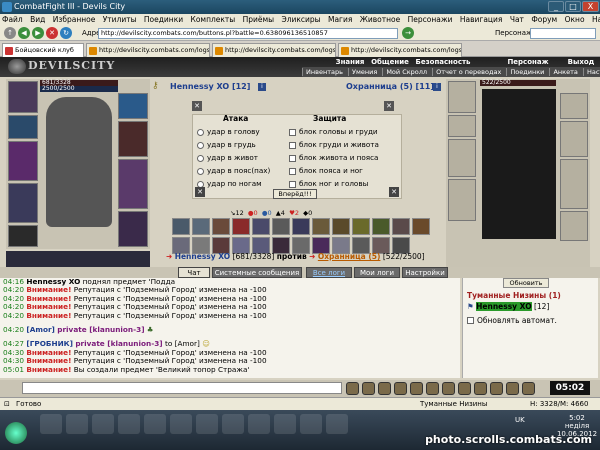 Image resolution: width=600 pixels, height=450 pixels. What do you see at coordinates (340, 19) in the screenshot?
I see `menu-magic: Магия` at bounding box center [340, 19].